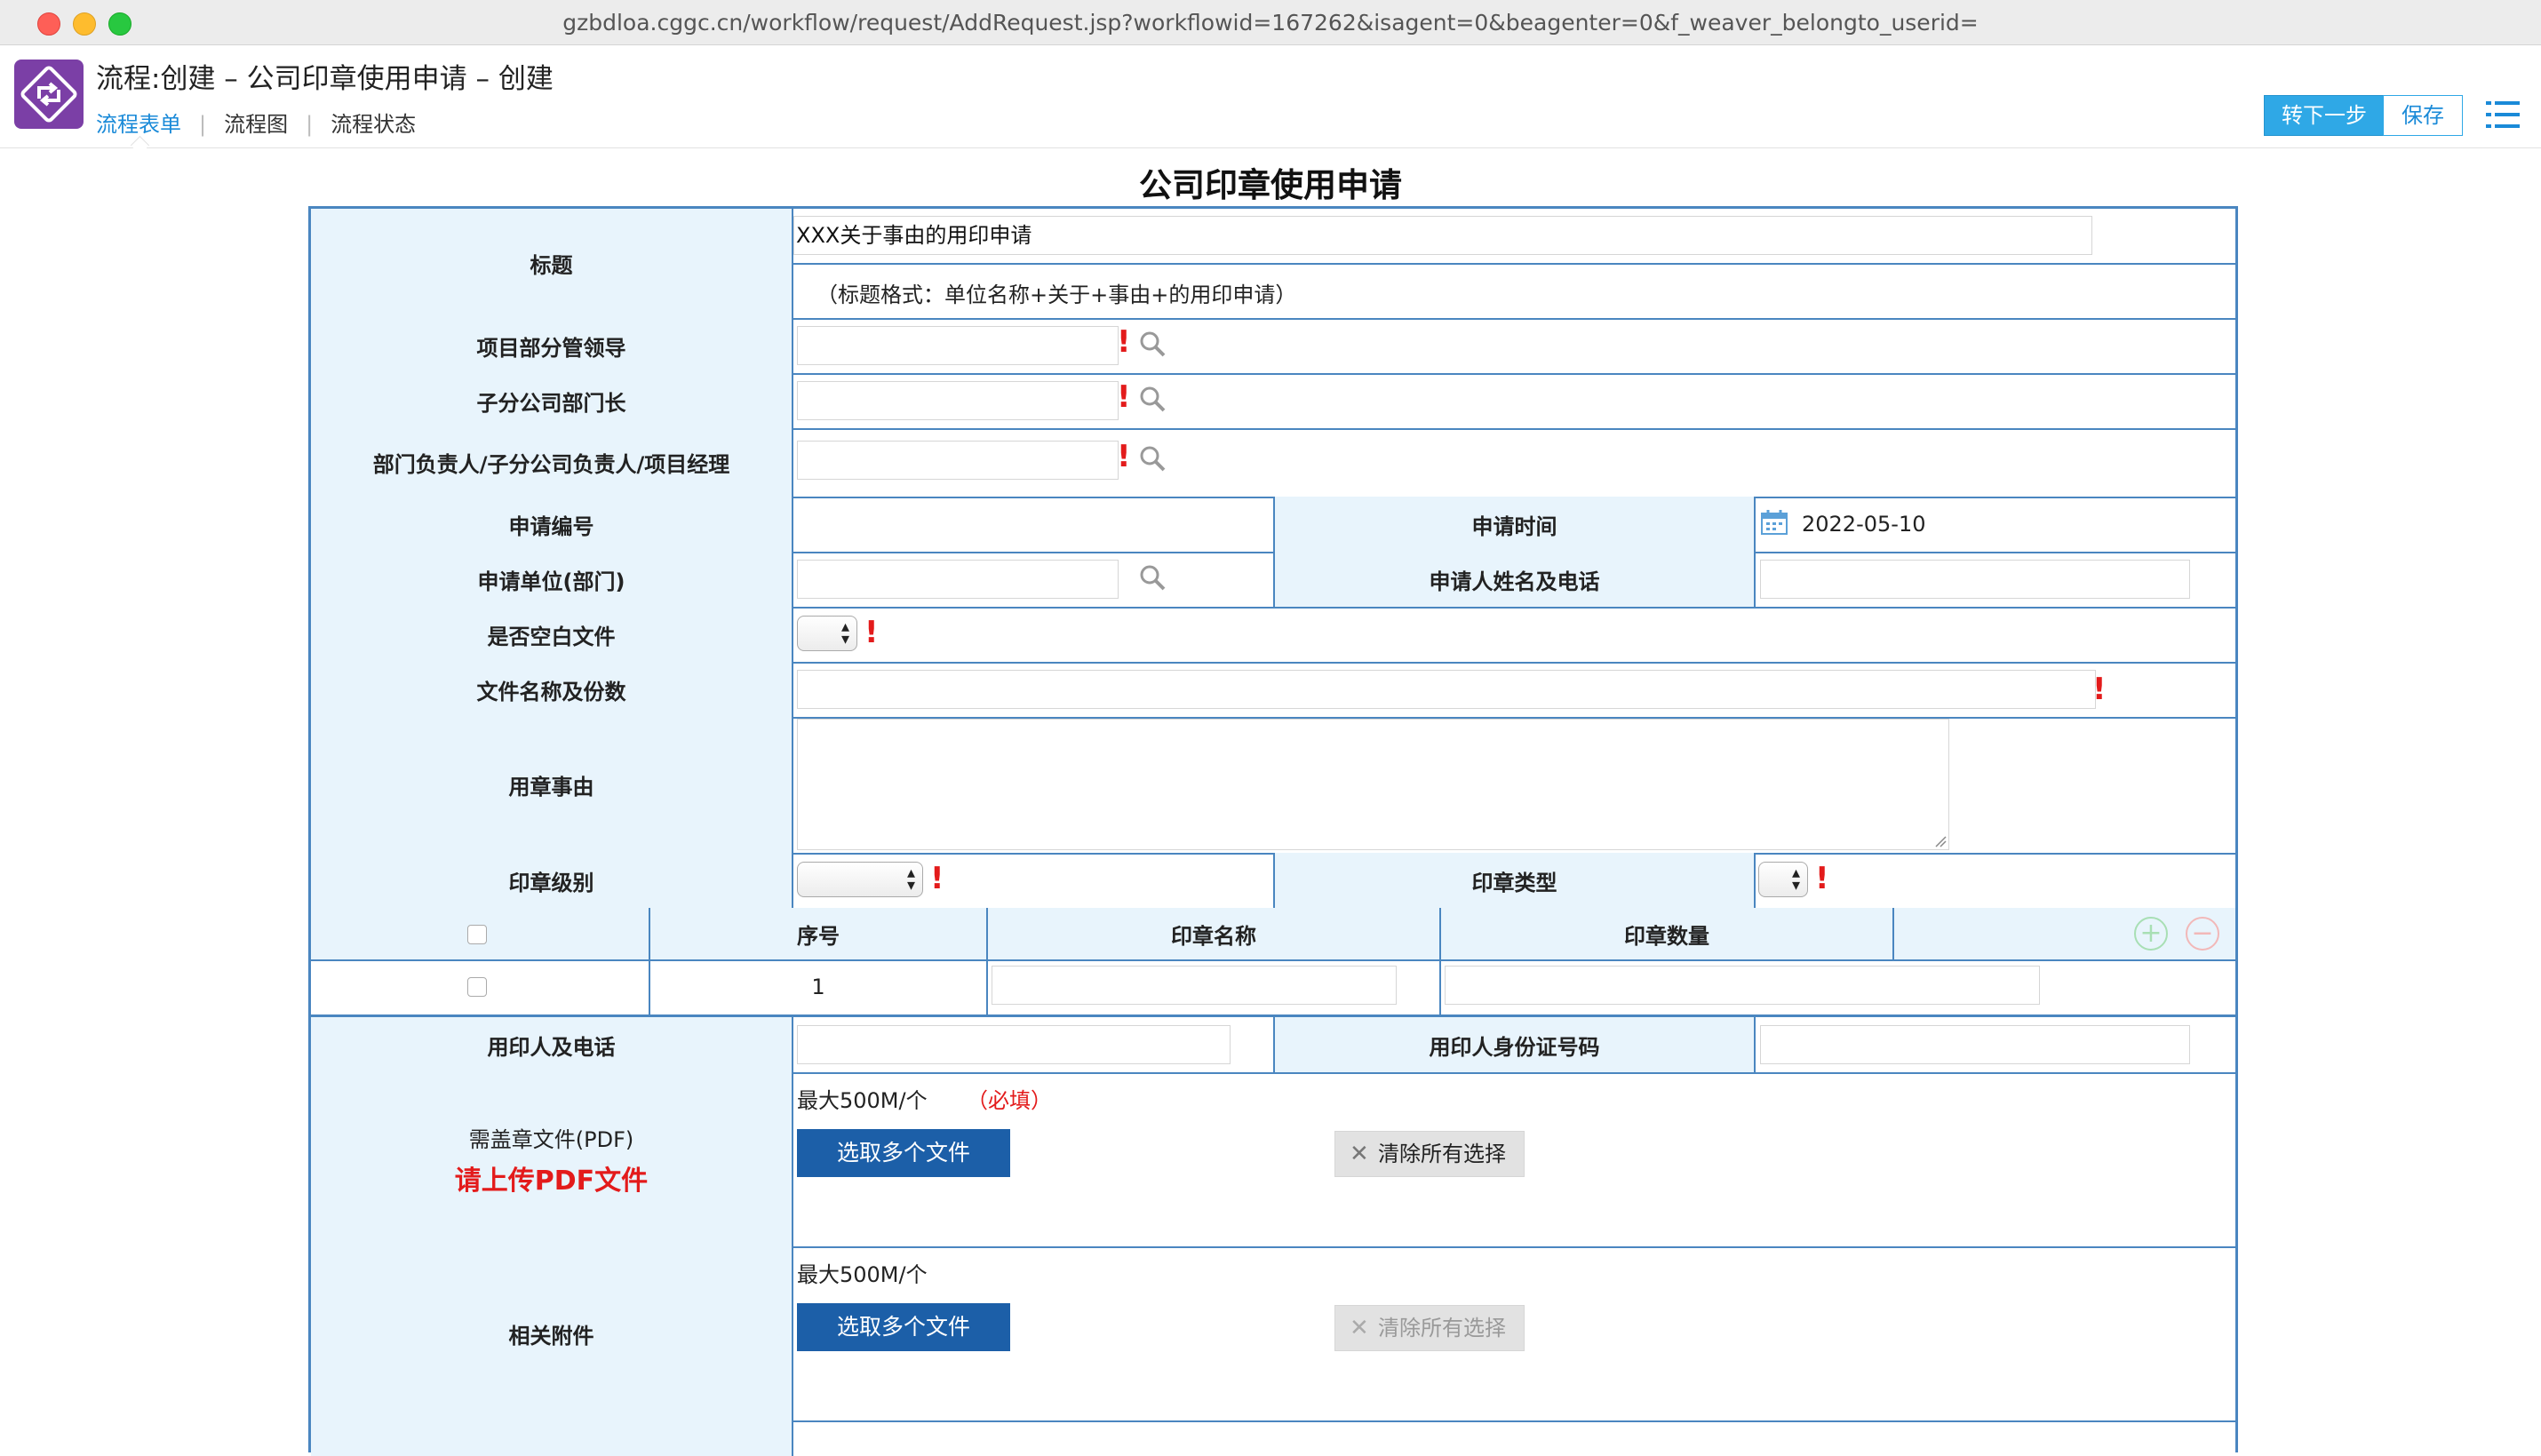  I want to click on list-menu-icon, so click(2503, 115).